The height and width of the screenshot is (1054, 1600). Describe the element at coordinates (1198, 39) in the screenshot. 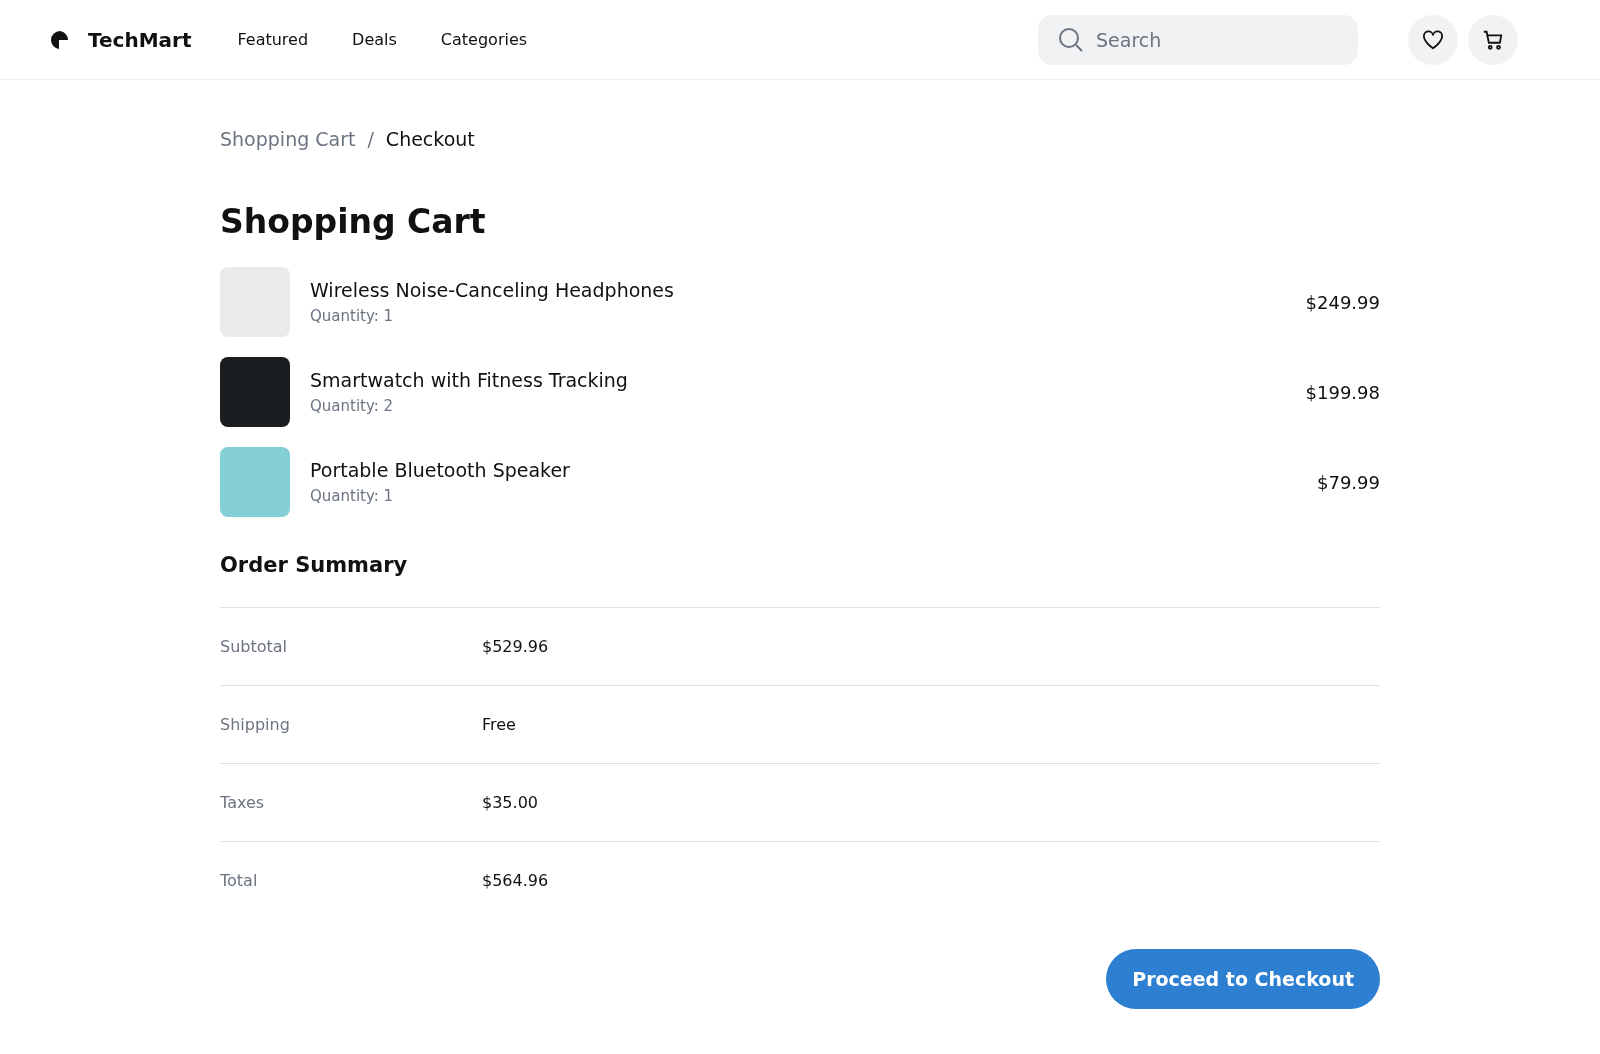

I see `search-field: Search` at that location.